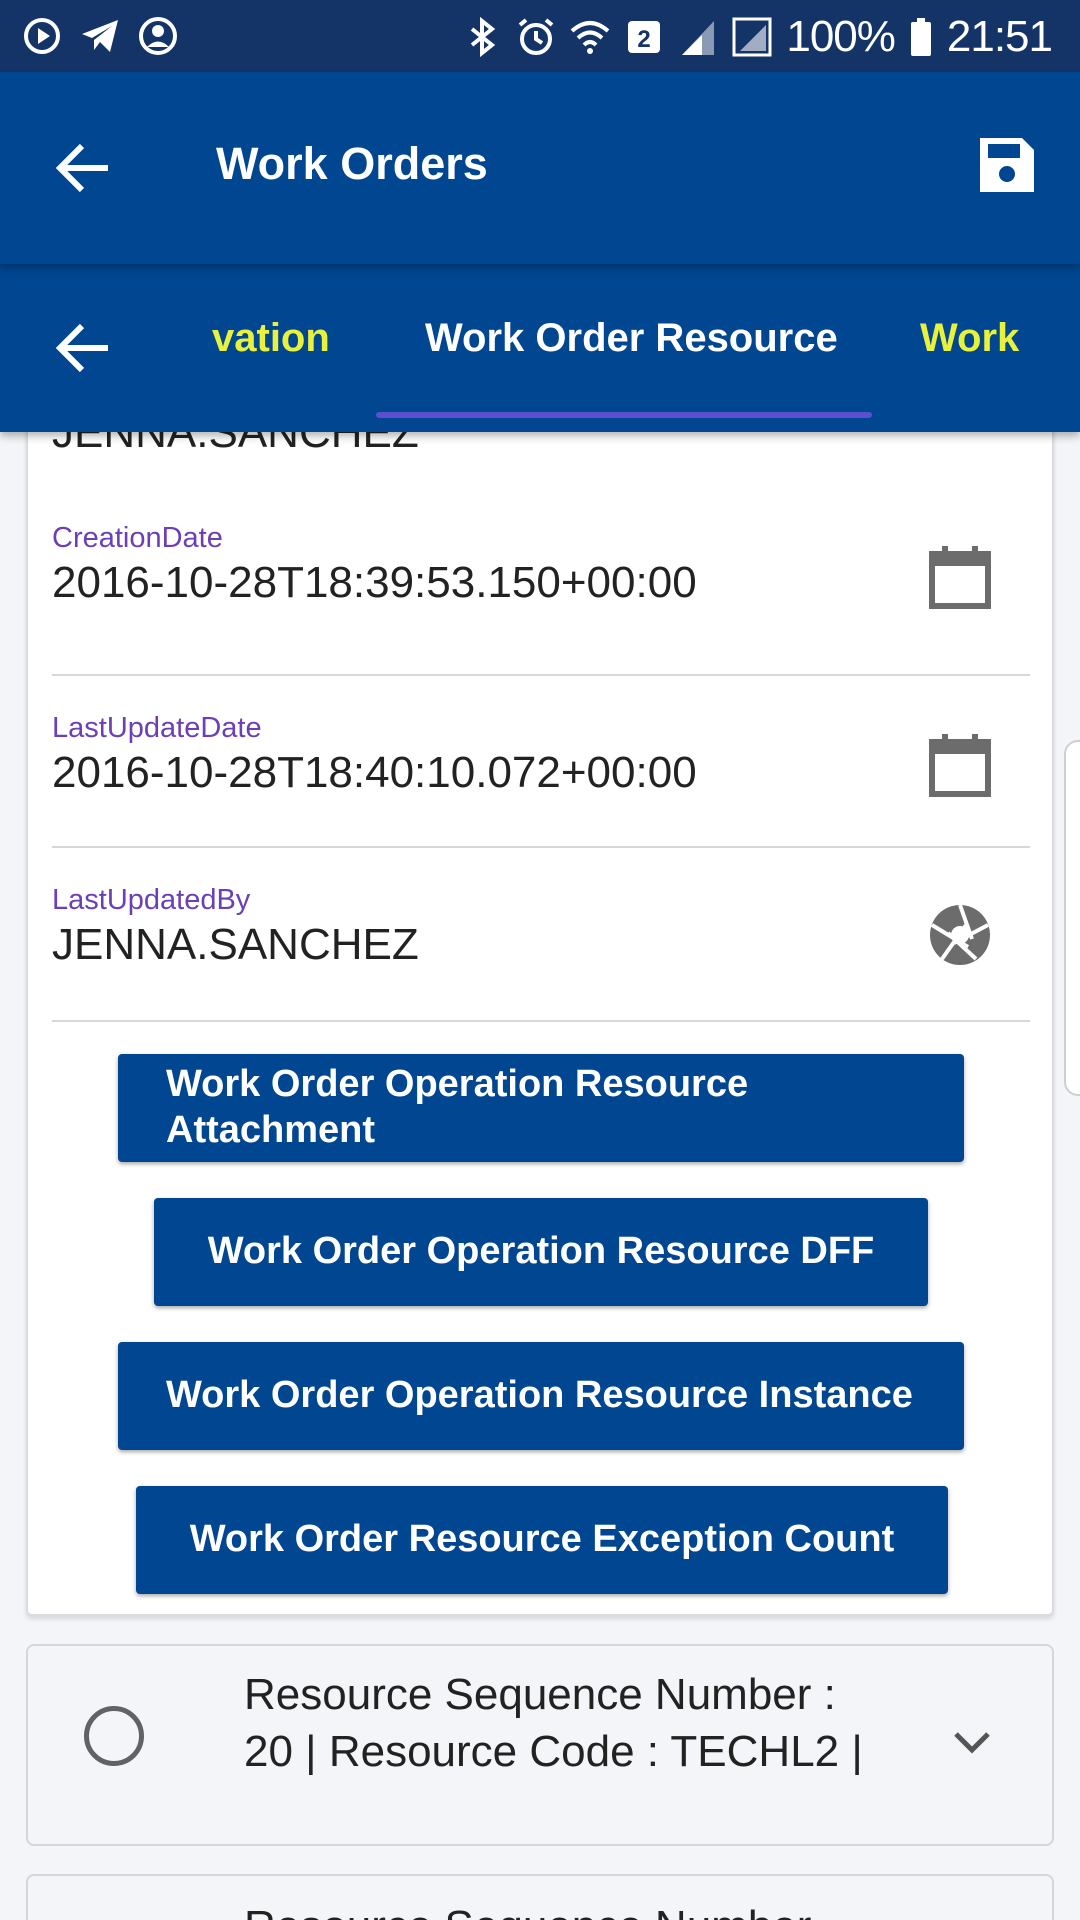  I want to click on field-last-updated-by: LastUpdatedBy JENNA.SANCHEZ, so click(541, 935).